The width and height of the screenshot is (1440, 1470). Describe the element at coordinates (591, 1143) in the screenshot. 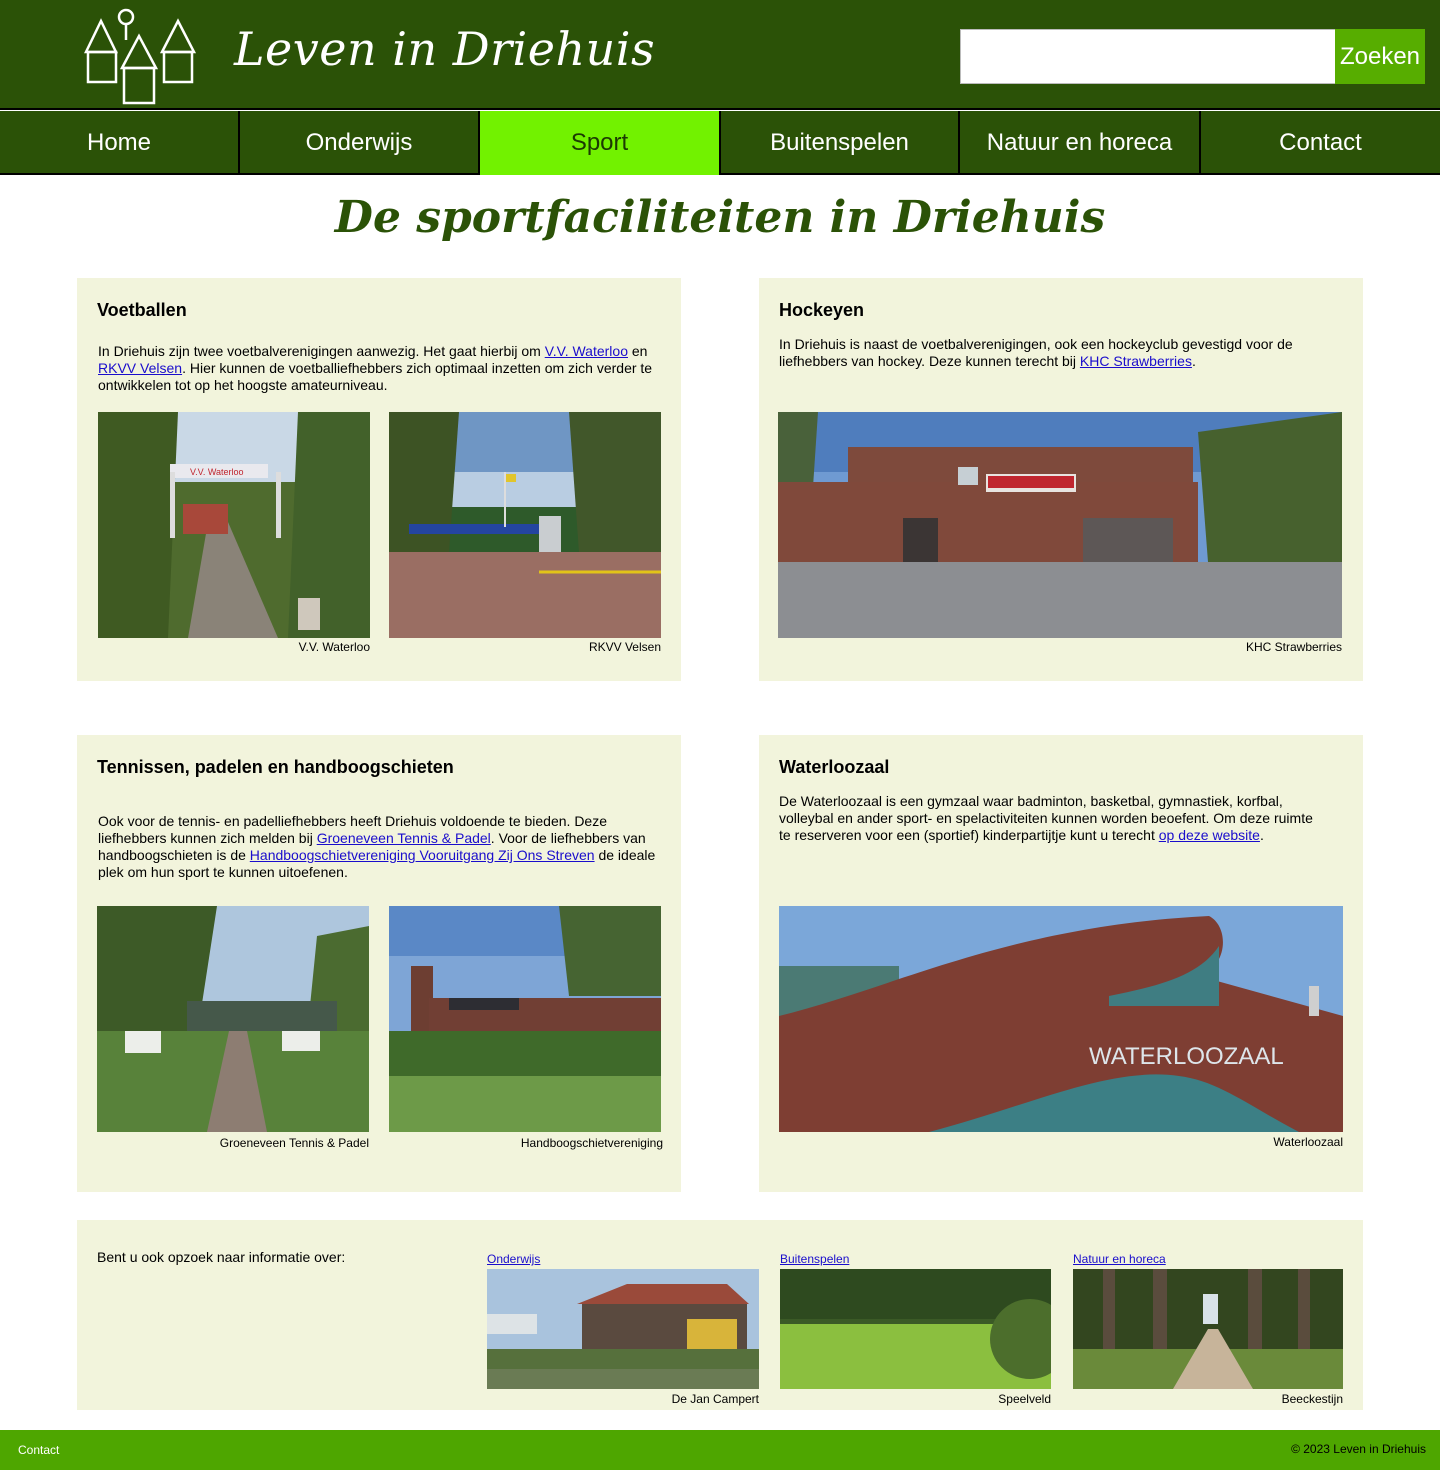

I see `handboogschietvereniging-caption: Handboogschietvereniging` at that location.